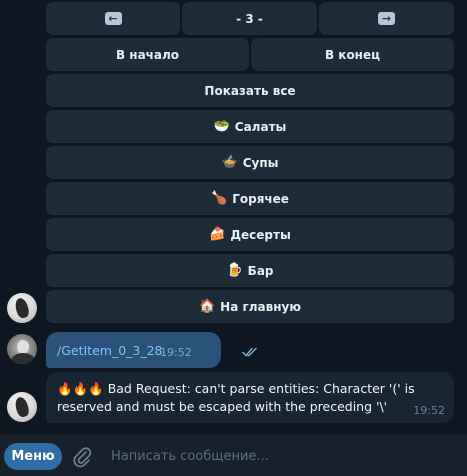 The image size is (467, 476). I want to click on avatar-face, so click(23, 347).